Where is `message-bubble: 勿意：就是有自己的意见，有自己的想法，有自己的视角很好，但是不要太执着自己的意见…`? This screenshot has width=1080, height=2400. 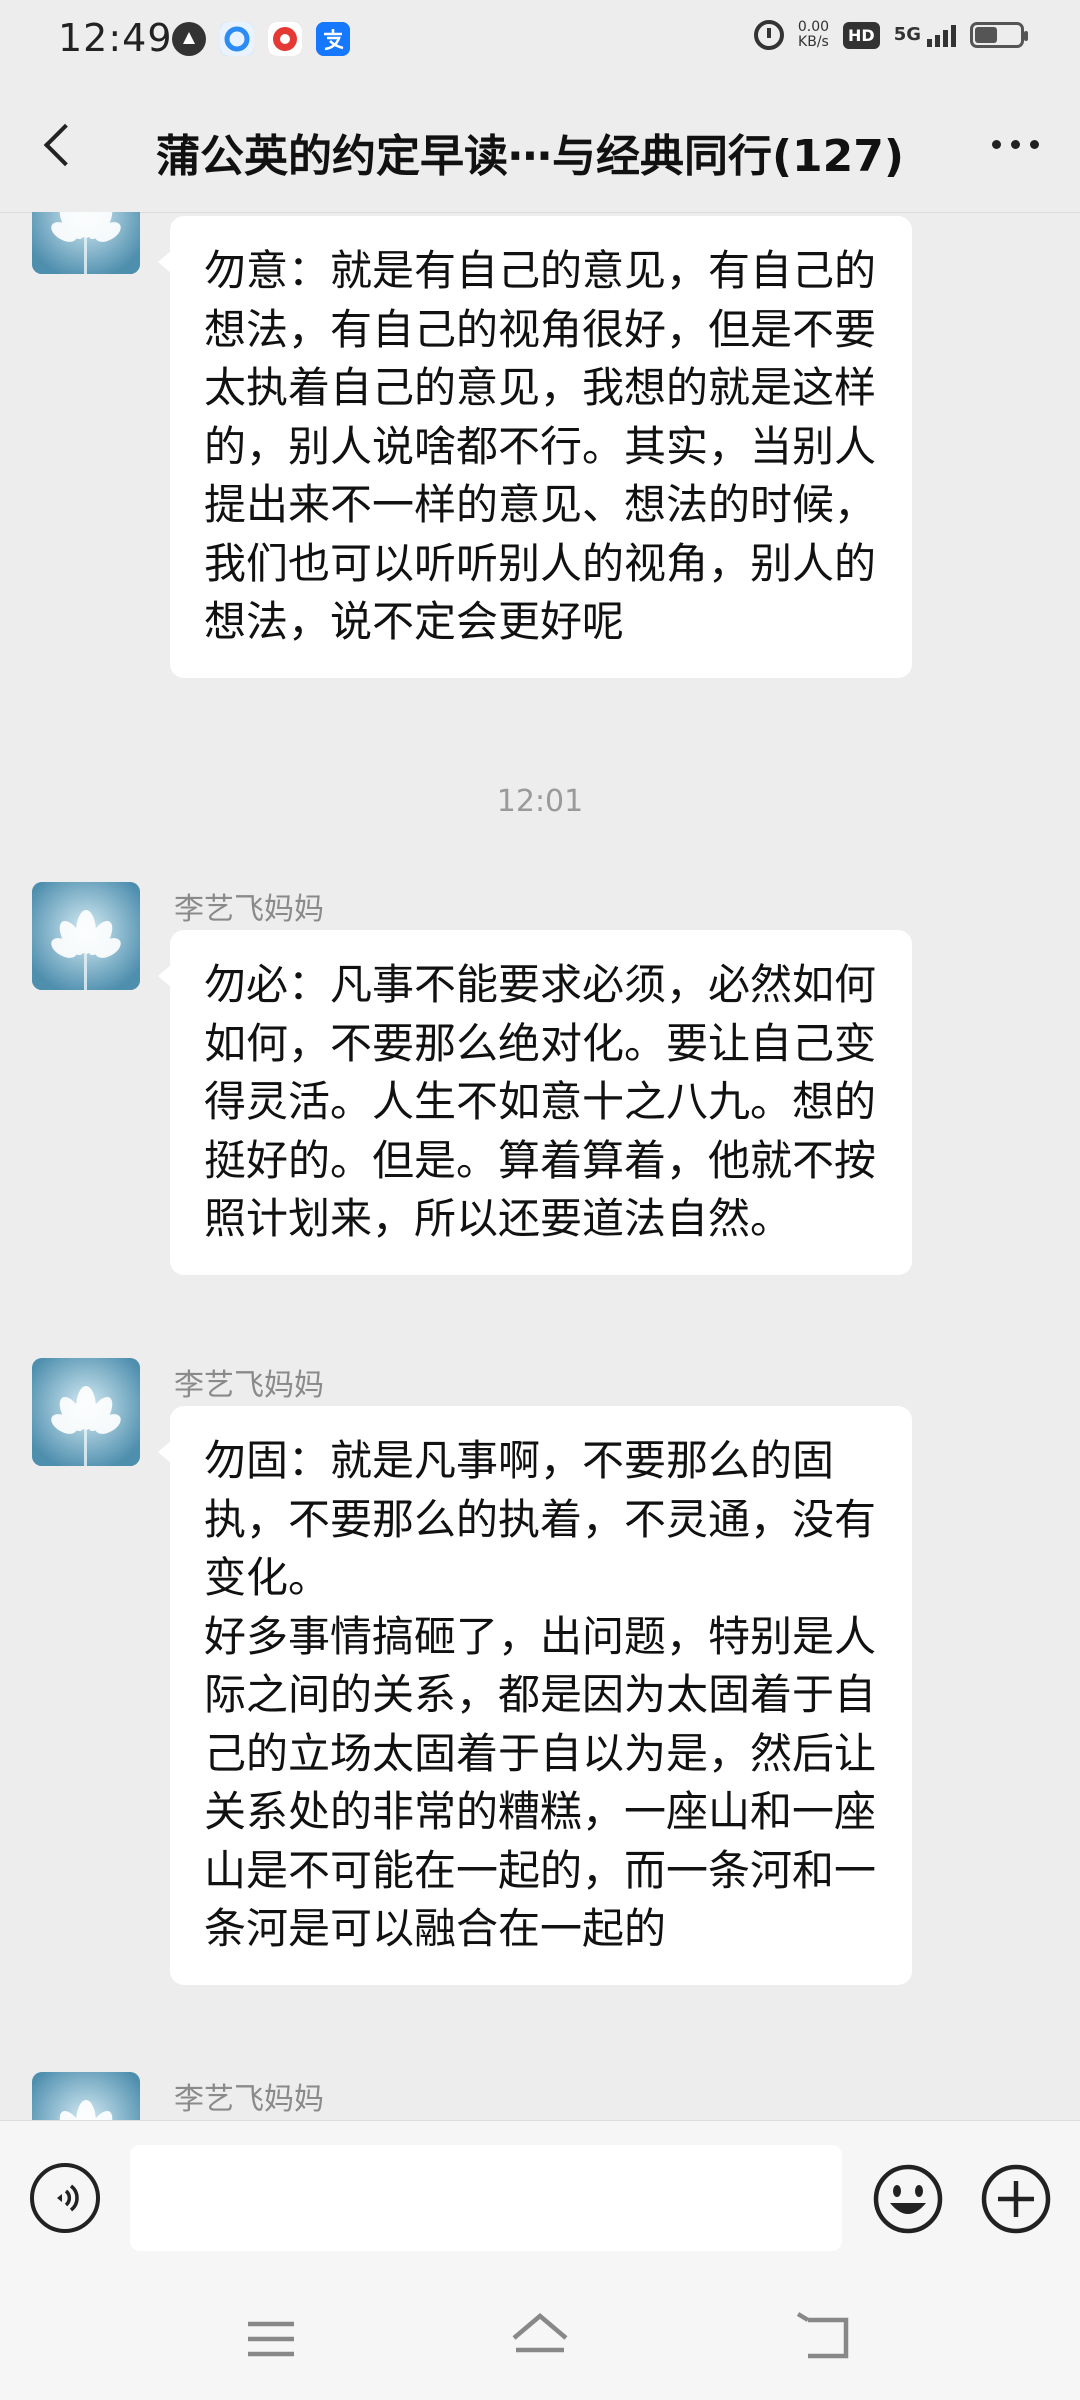 message-bubble: 勿意：就是有自己的意见，有自己的想法，有自己的视角很好，但是不要太执着自己的意见… is located at coordinates (535, 447).